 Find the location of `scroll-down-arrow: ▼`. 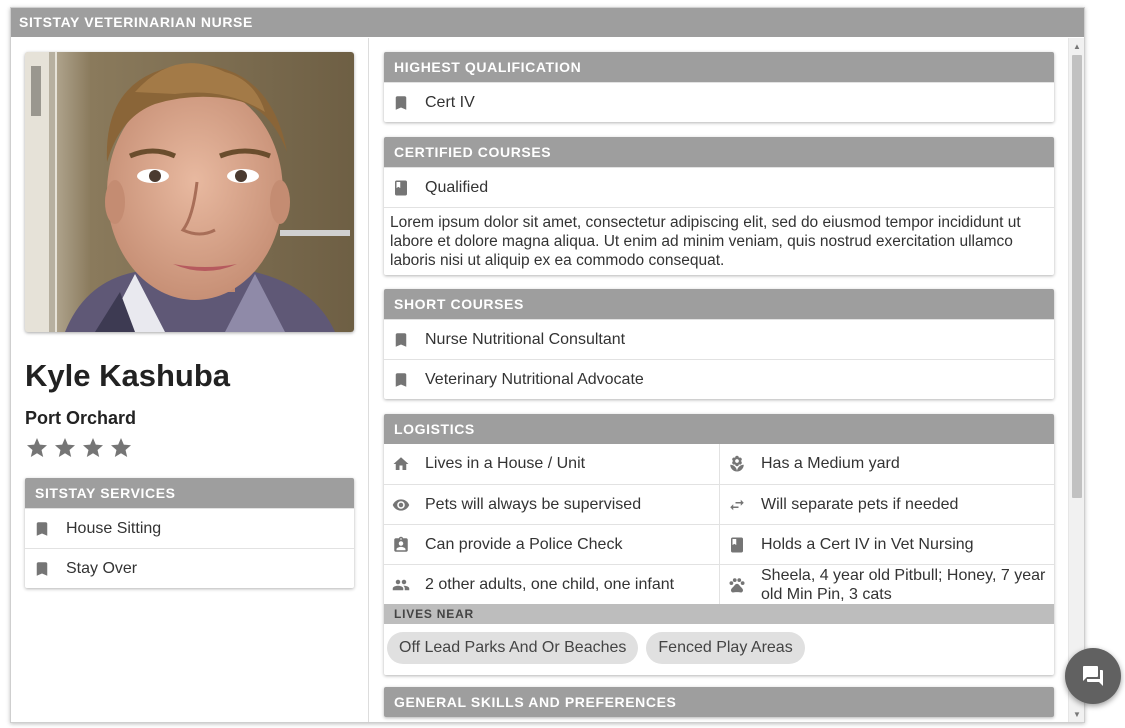

scroll-down-arrow: ▼ is located at coordinates (1076, 714).